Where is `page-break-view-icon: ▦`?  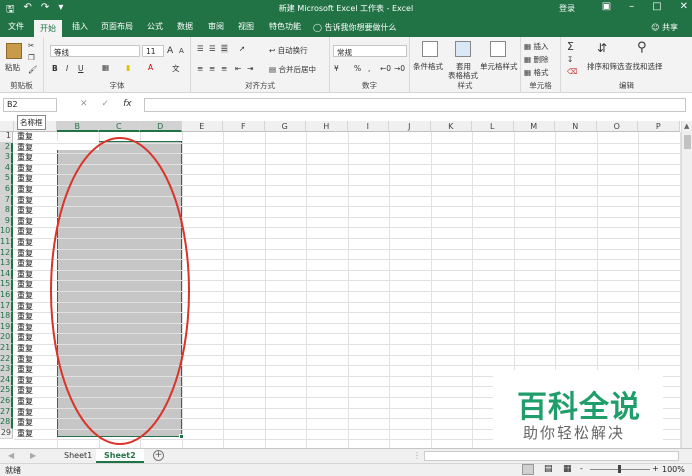 page-break-view-icon: ▦ is located at coordinates (567, 469).